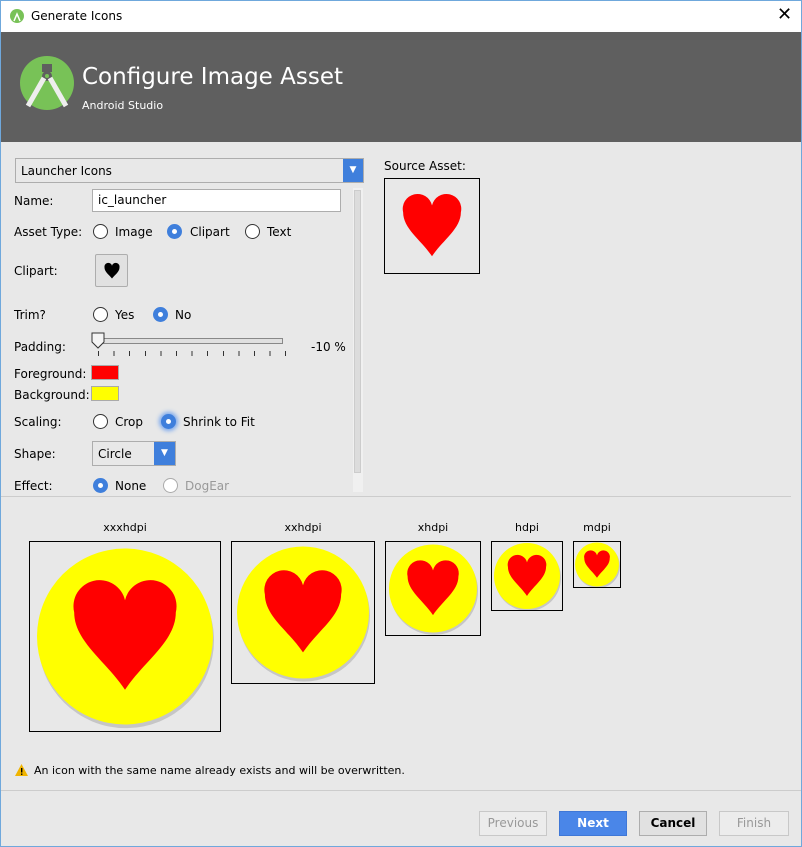 The image size is (802, 847). Describe the element at coordinates (174, 231) in the screenshot. I see `asset-type-clipart-radio` at that location.